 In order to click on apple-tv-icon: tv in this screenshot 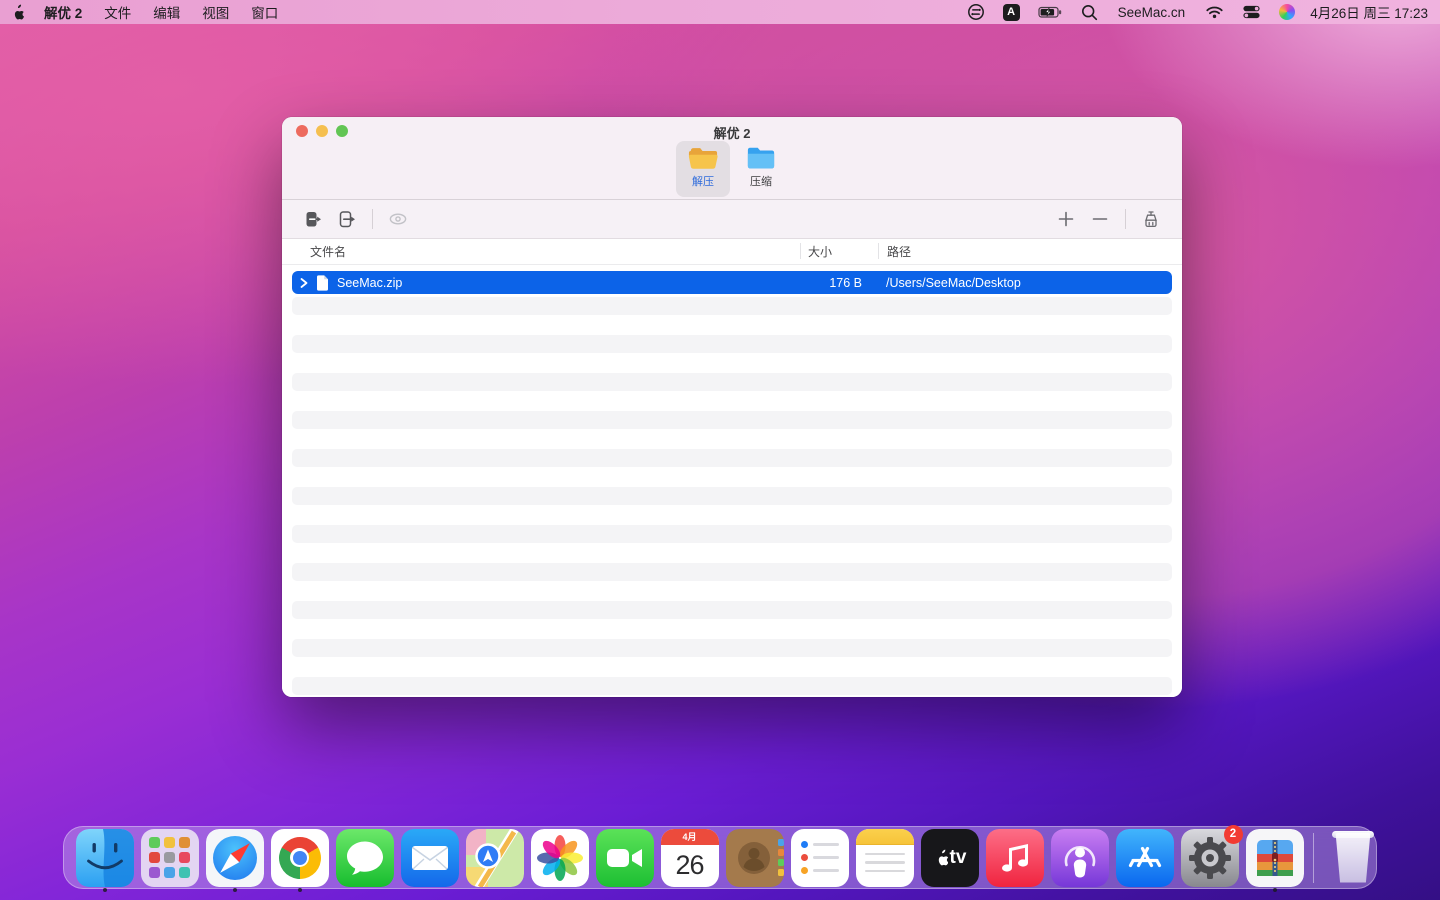, I will do `click(949, 857)`.